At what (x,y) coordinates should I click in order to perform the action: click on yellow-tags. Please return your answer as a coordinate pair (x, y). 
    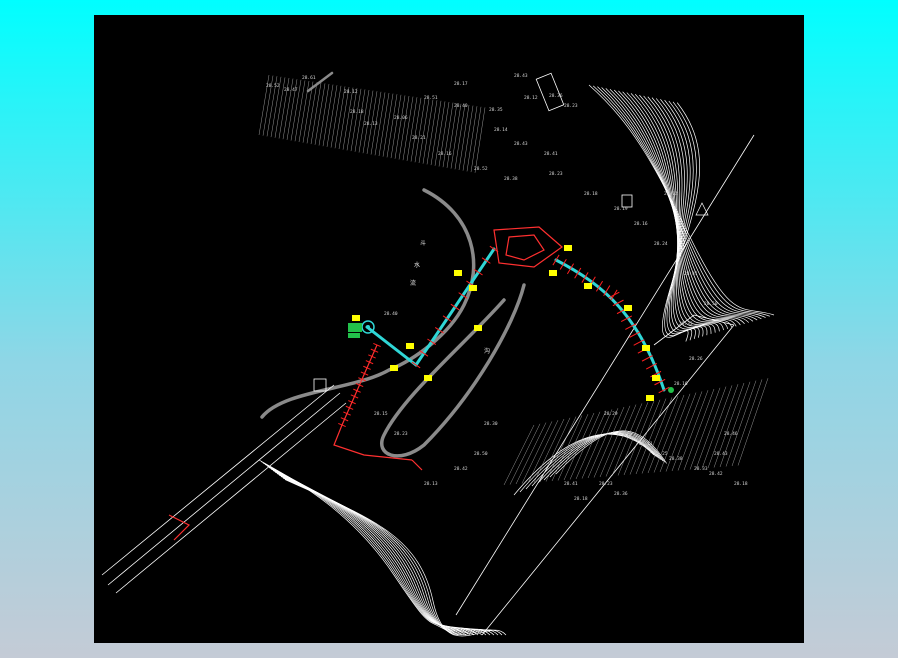
    Looking at the image, I should click on (506, 323).